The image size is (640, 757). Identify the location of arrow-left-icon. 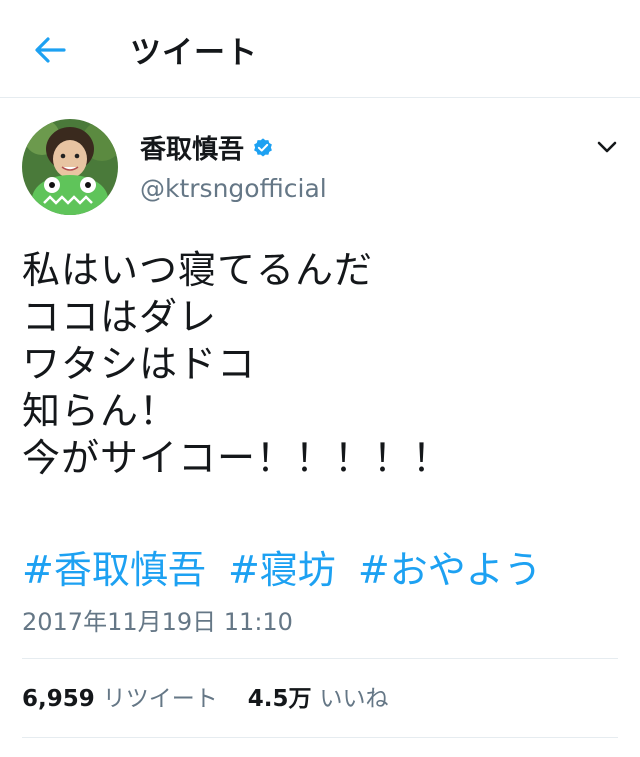
(50, 50).